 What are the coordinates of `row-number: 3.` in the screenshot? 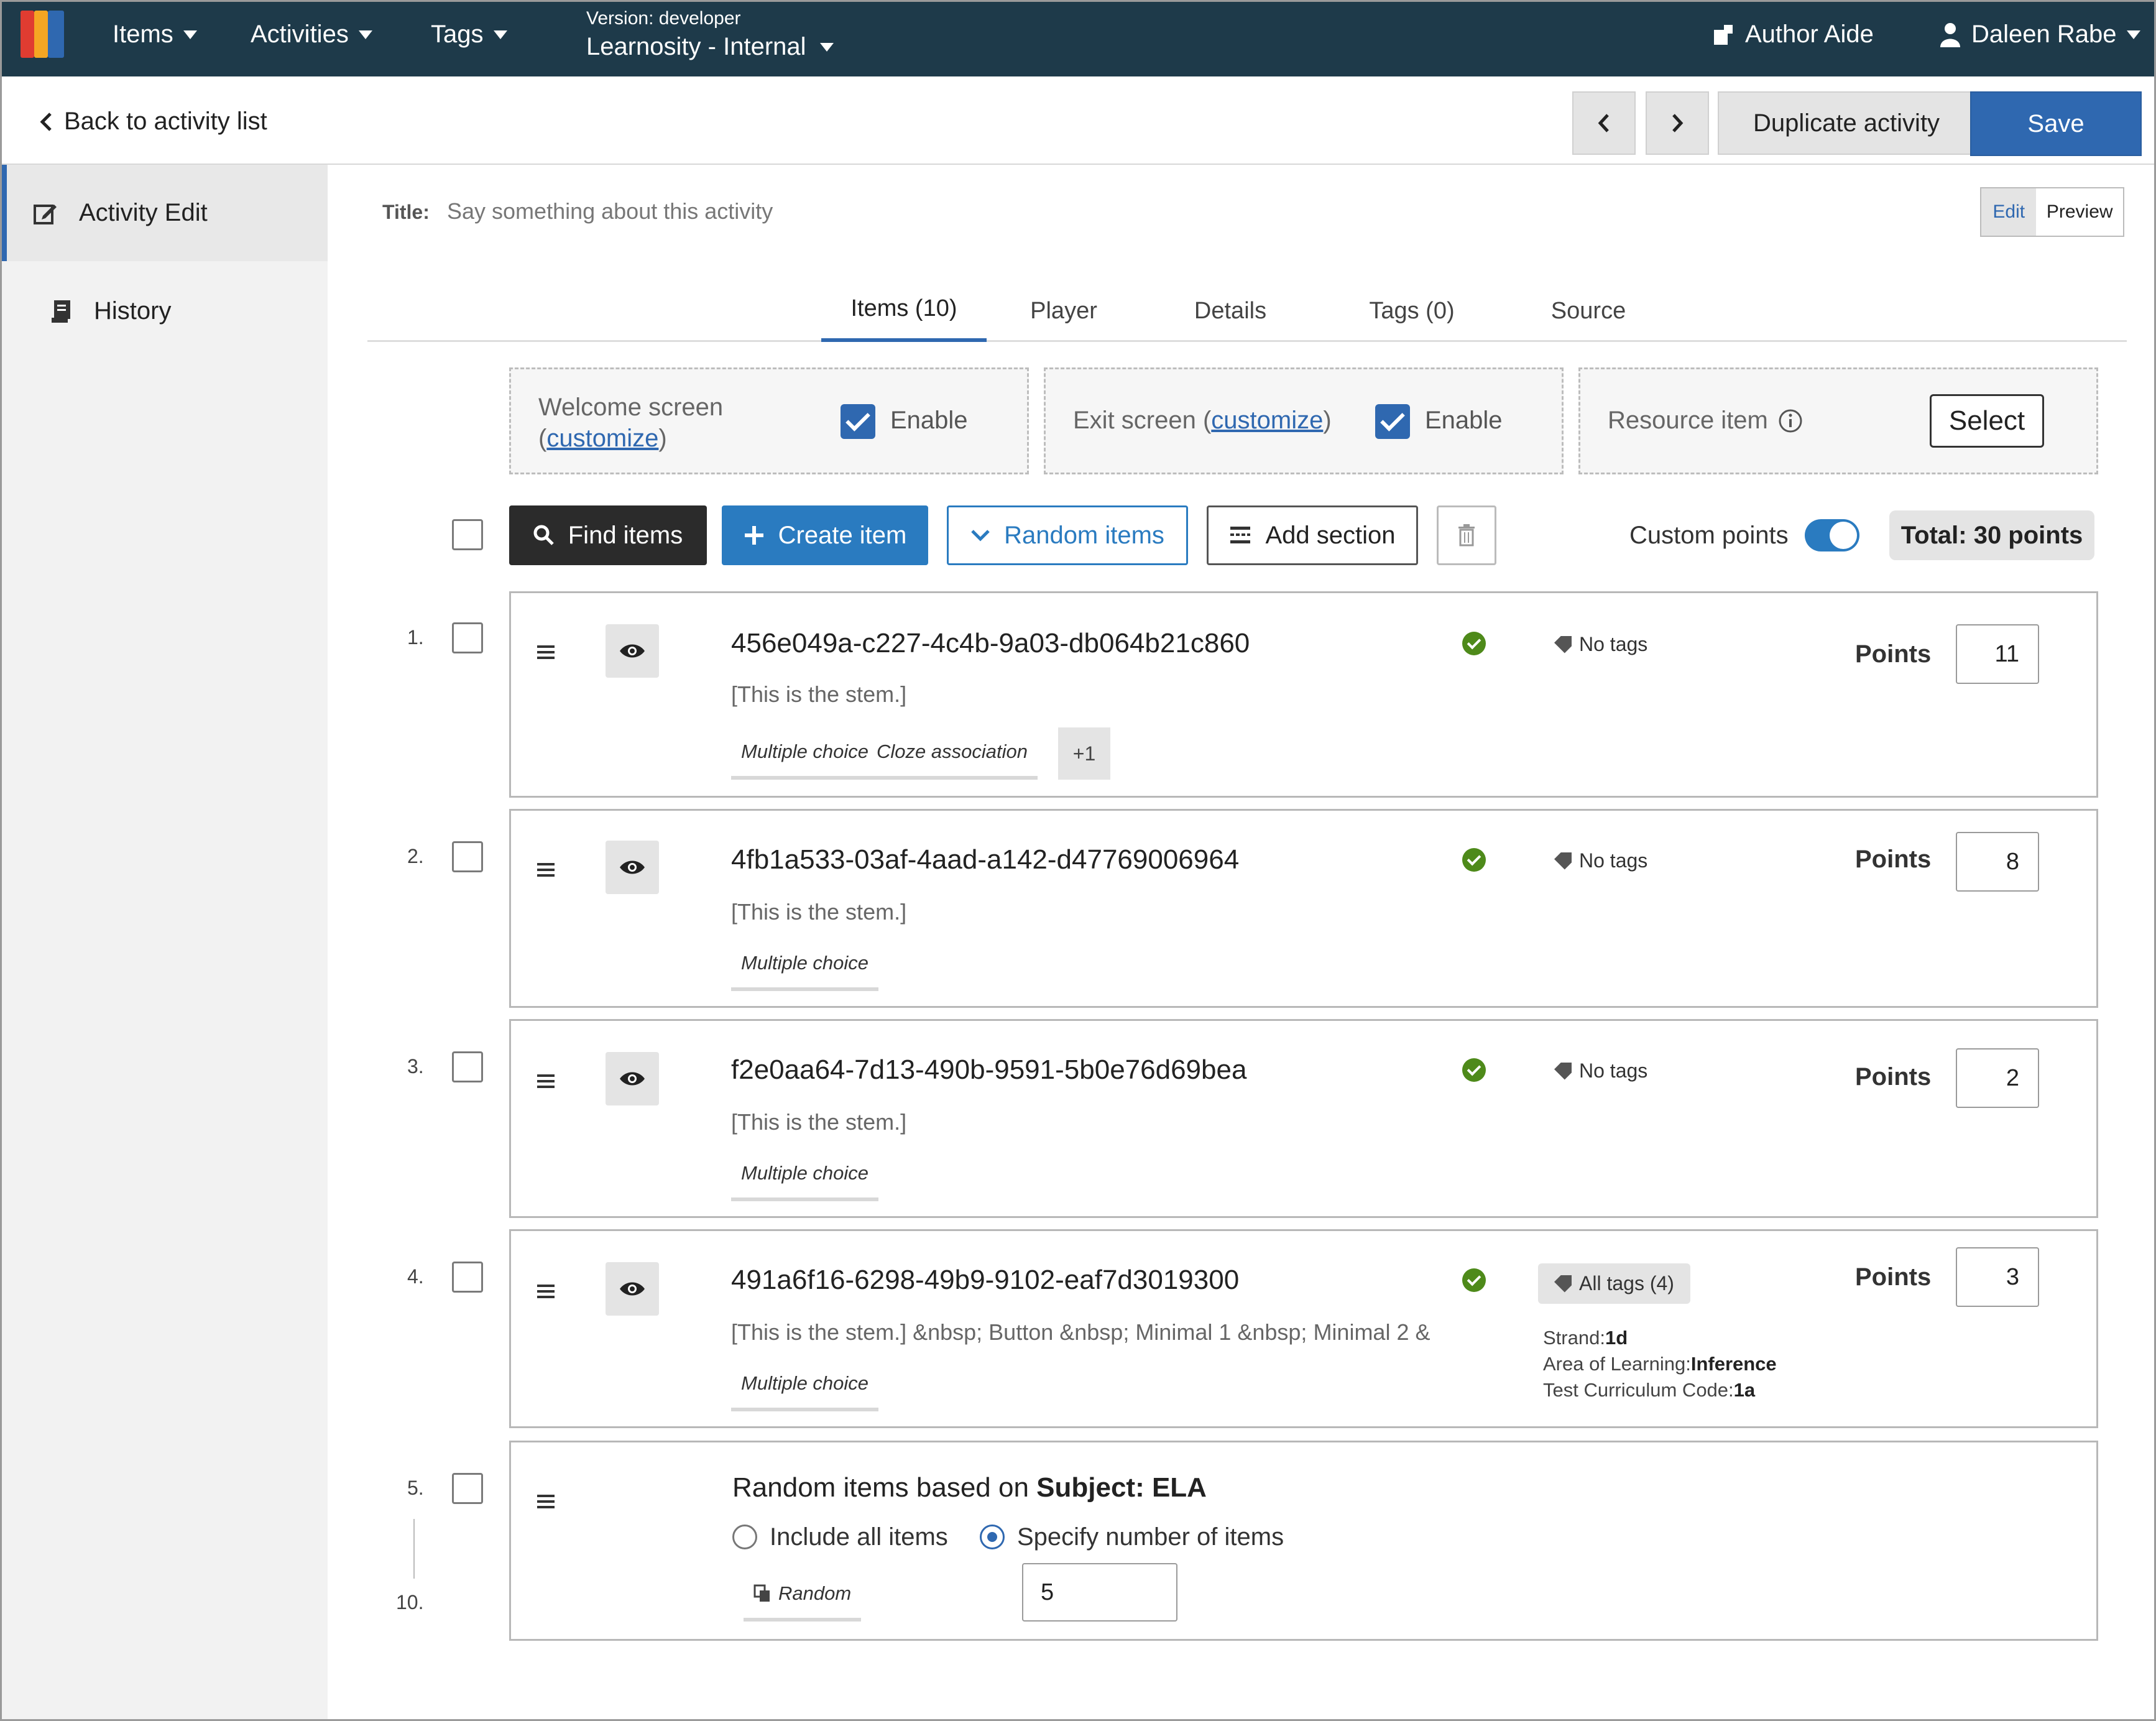 It's located at (415, 1066).